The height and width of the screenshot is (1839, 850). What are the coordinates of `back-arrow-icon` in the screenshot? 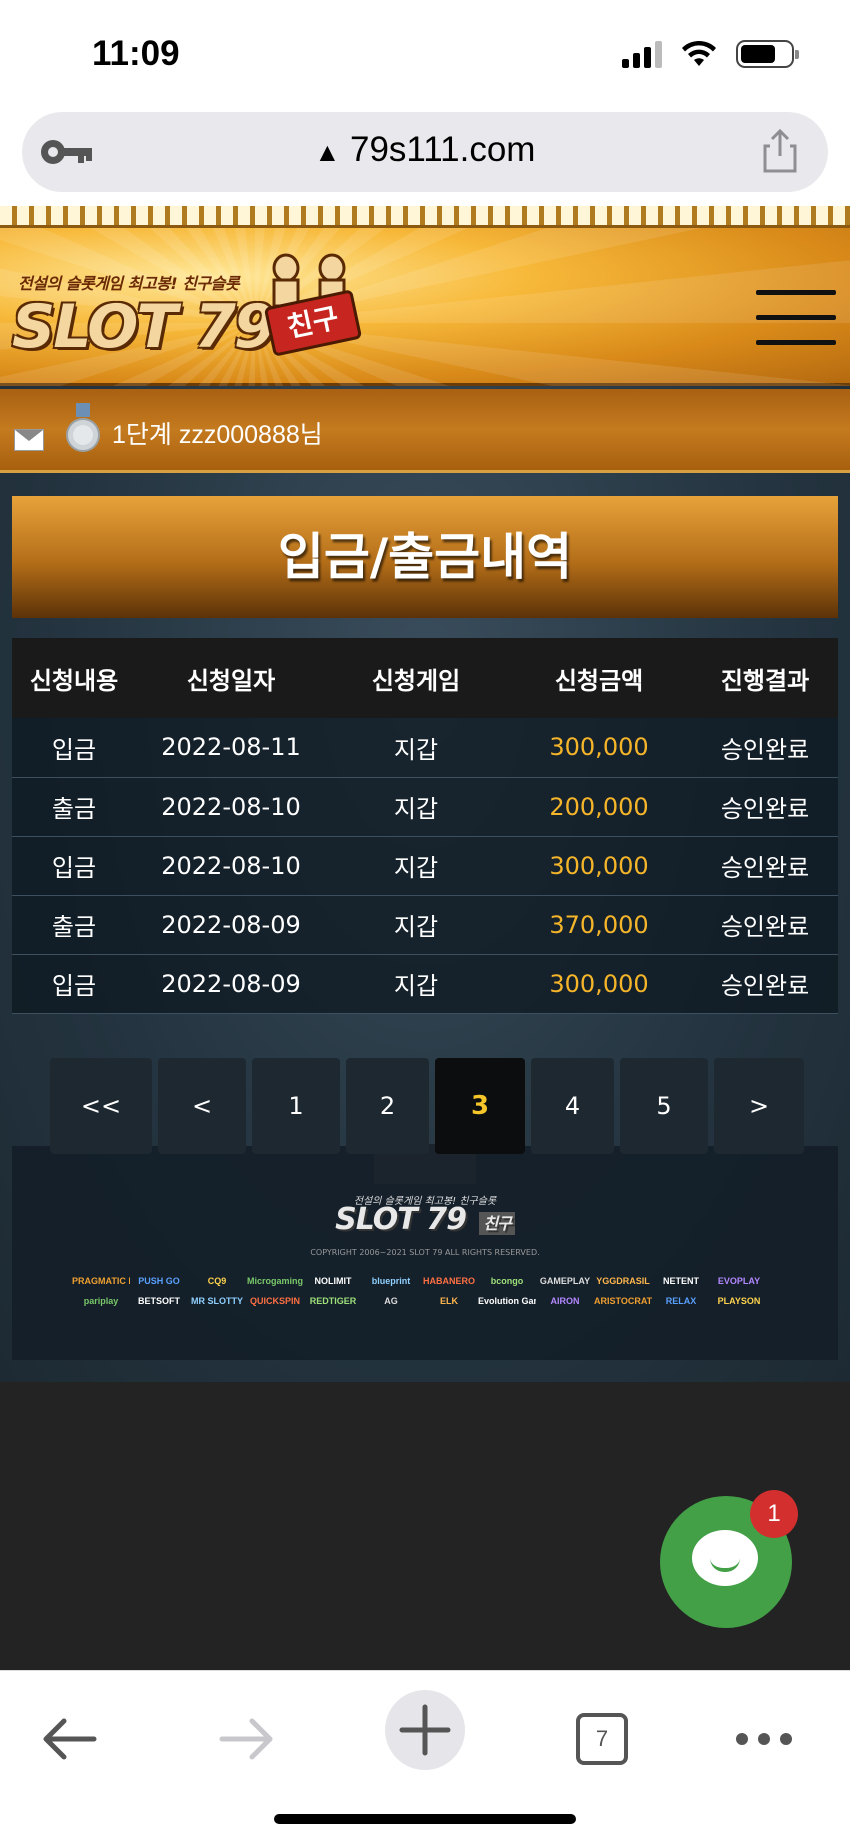 It's located at (70, 1739).